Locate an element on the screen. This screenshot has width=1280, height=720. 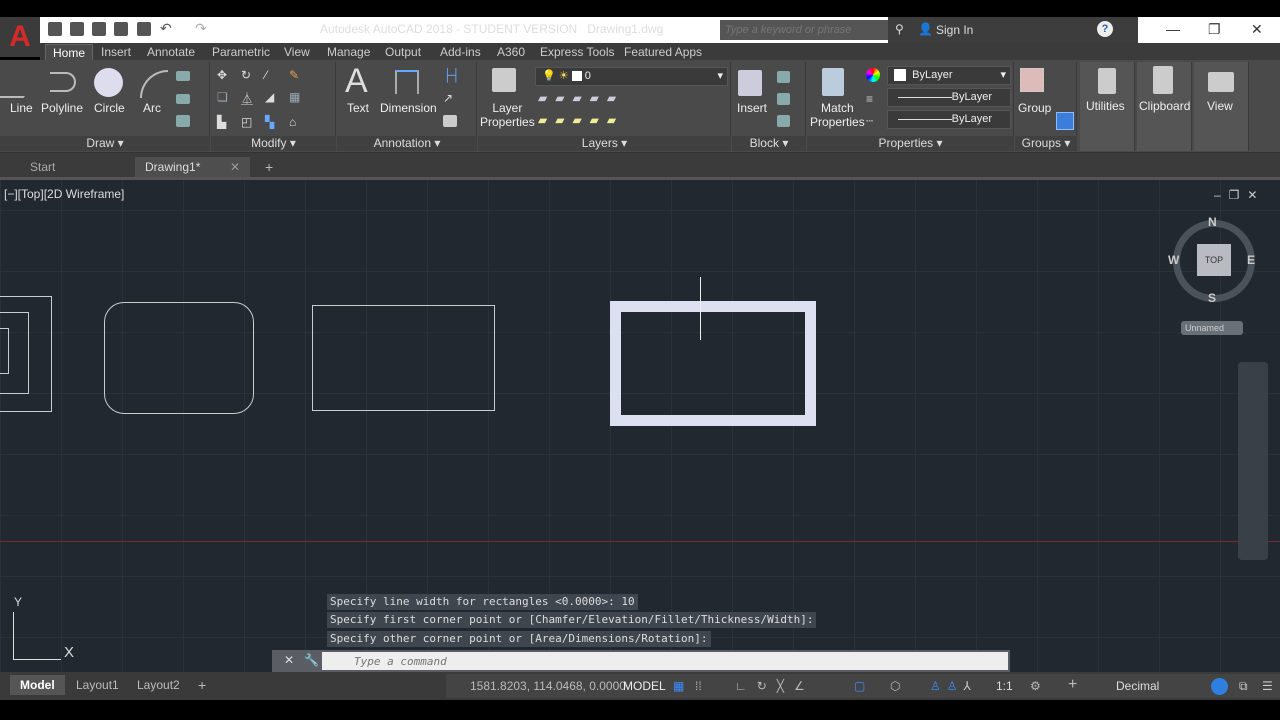
trim-icon: ⁄ is located at coordinates (277, 75).